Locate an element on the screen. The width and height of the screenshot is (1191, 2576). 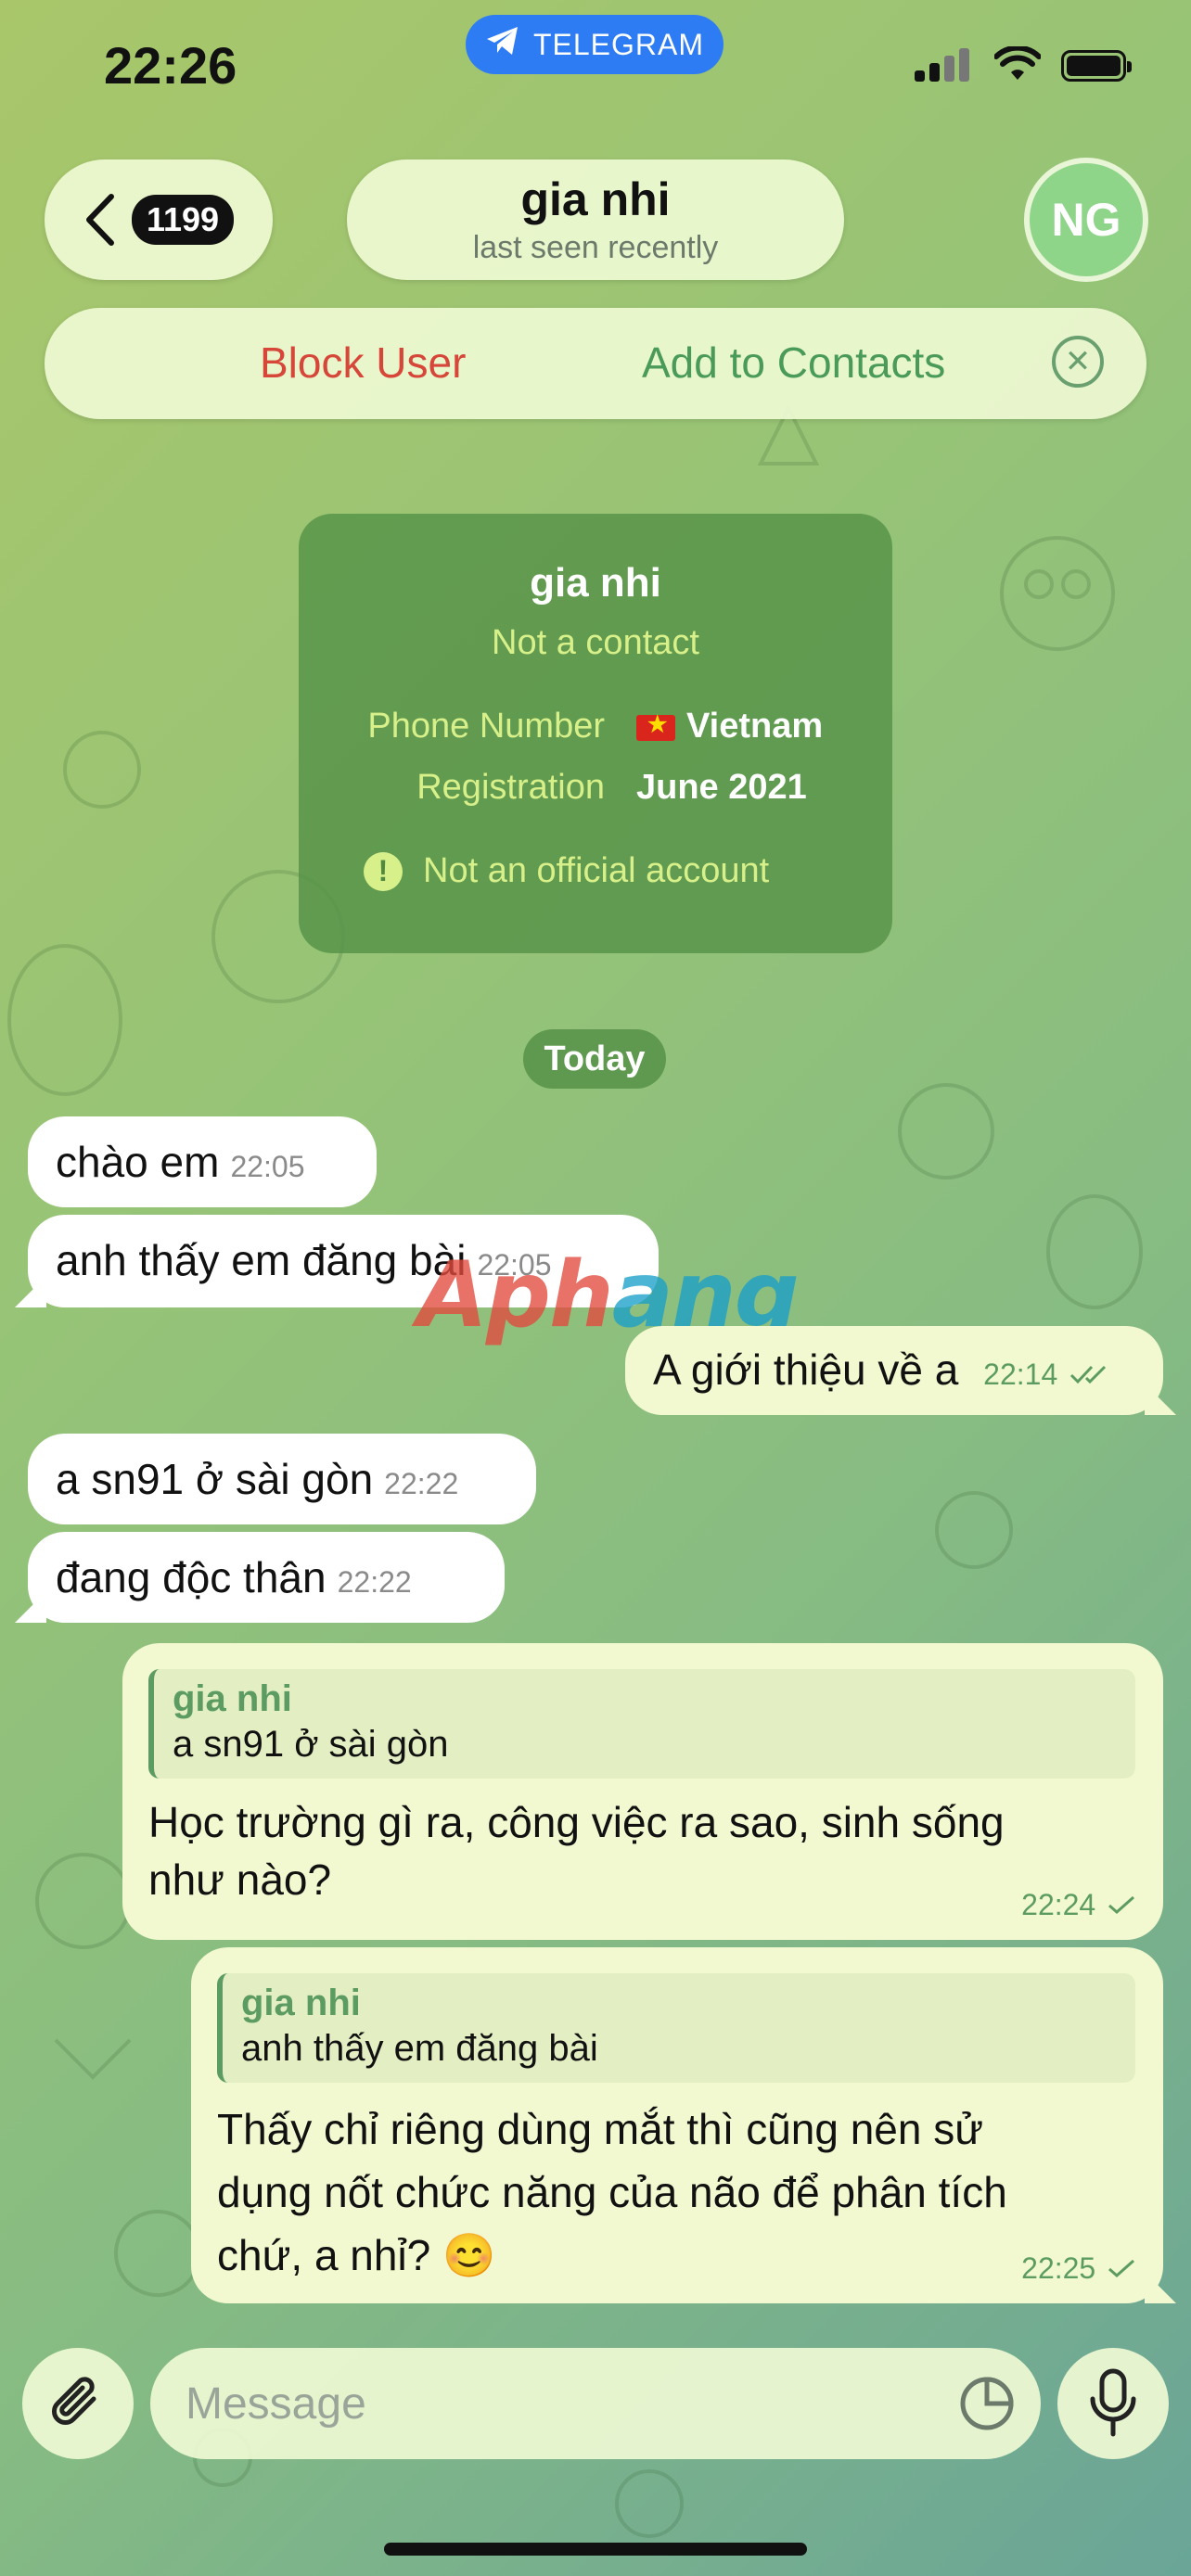
avatar: NG is located at coordinates (1086, 220).